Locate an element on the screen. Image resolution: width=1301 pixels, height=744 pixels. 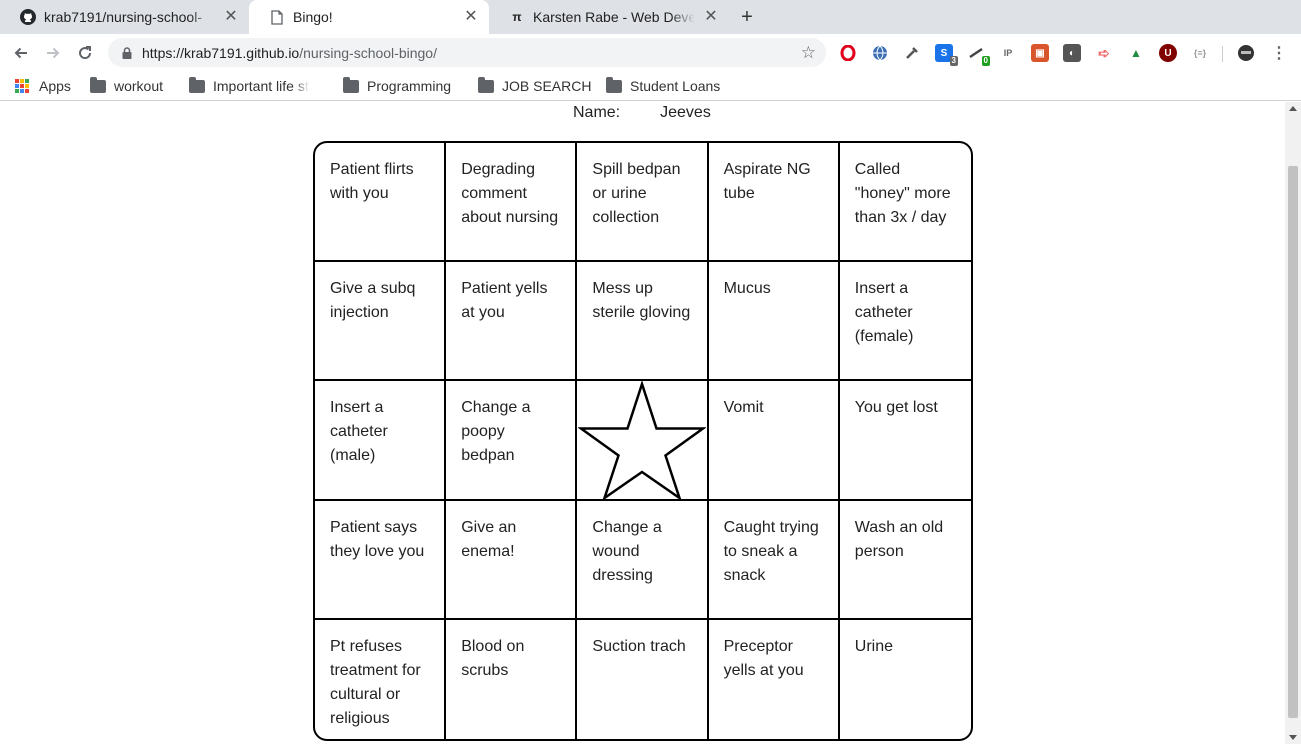
name-value: Jeeves is located at coordinates (685, 112).